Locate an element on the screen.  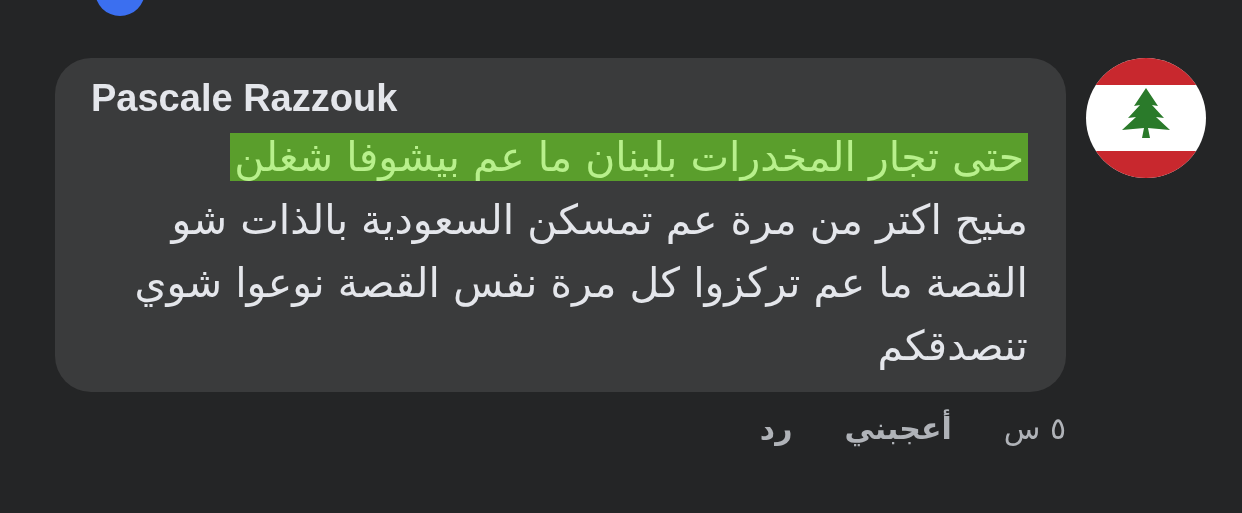
reply-link: رد is located at coordinates (776, 428).